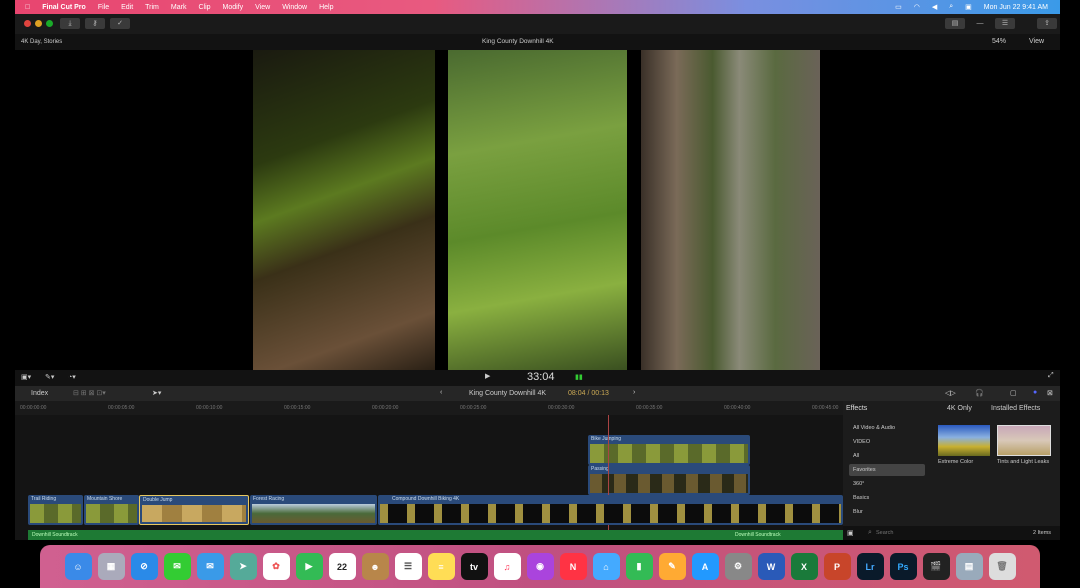  I want to click on clock: Mon Jun 22 9:41 AM, so click(1016, 7).